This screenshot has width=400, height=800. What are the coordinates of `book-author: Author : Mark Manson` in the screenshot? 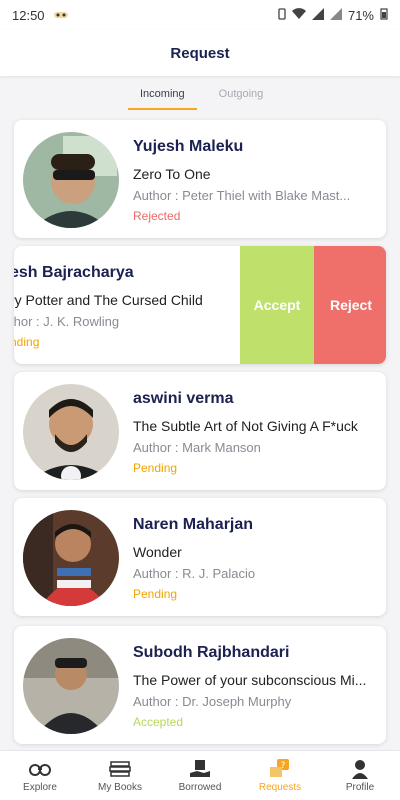 It's located at (197, 447).